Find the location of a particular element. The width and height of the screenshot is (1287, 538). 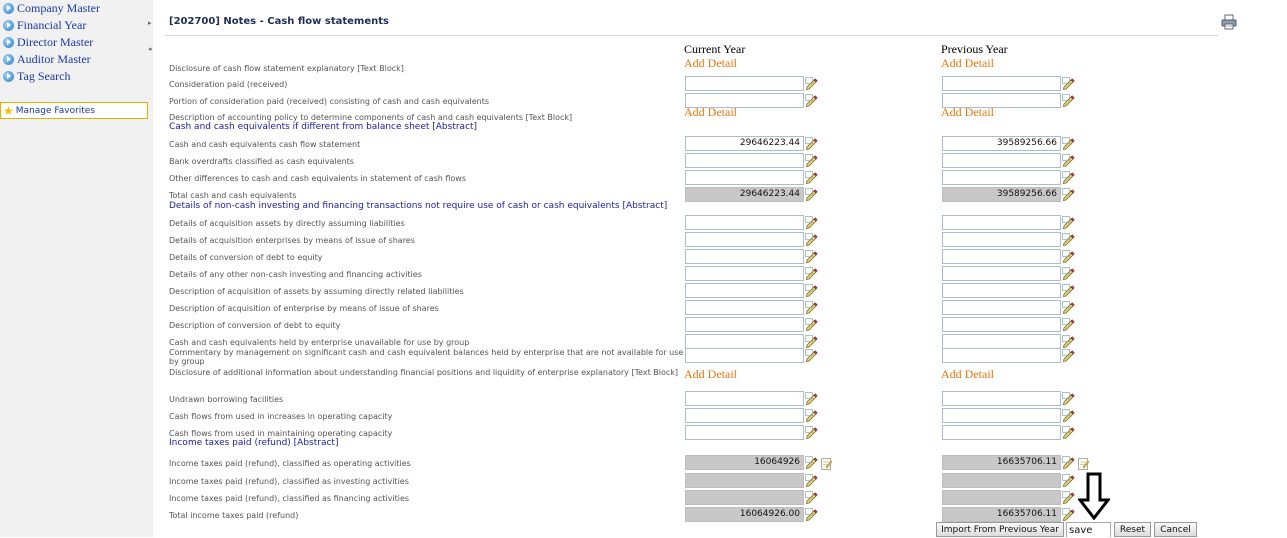

save-button: save is located at coordinates (1088, 529).